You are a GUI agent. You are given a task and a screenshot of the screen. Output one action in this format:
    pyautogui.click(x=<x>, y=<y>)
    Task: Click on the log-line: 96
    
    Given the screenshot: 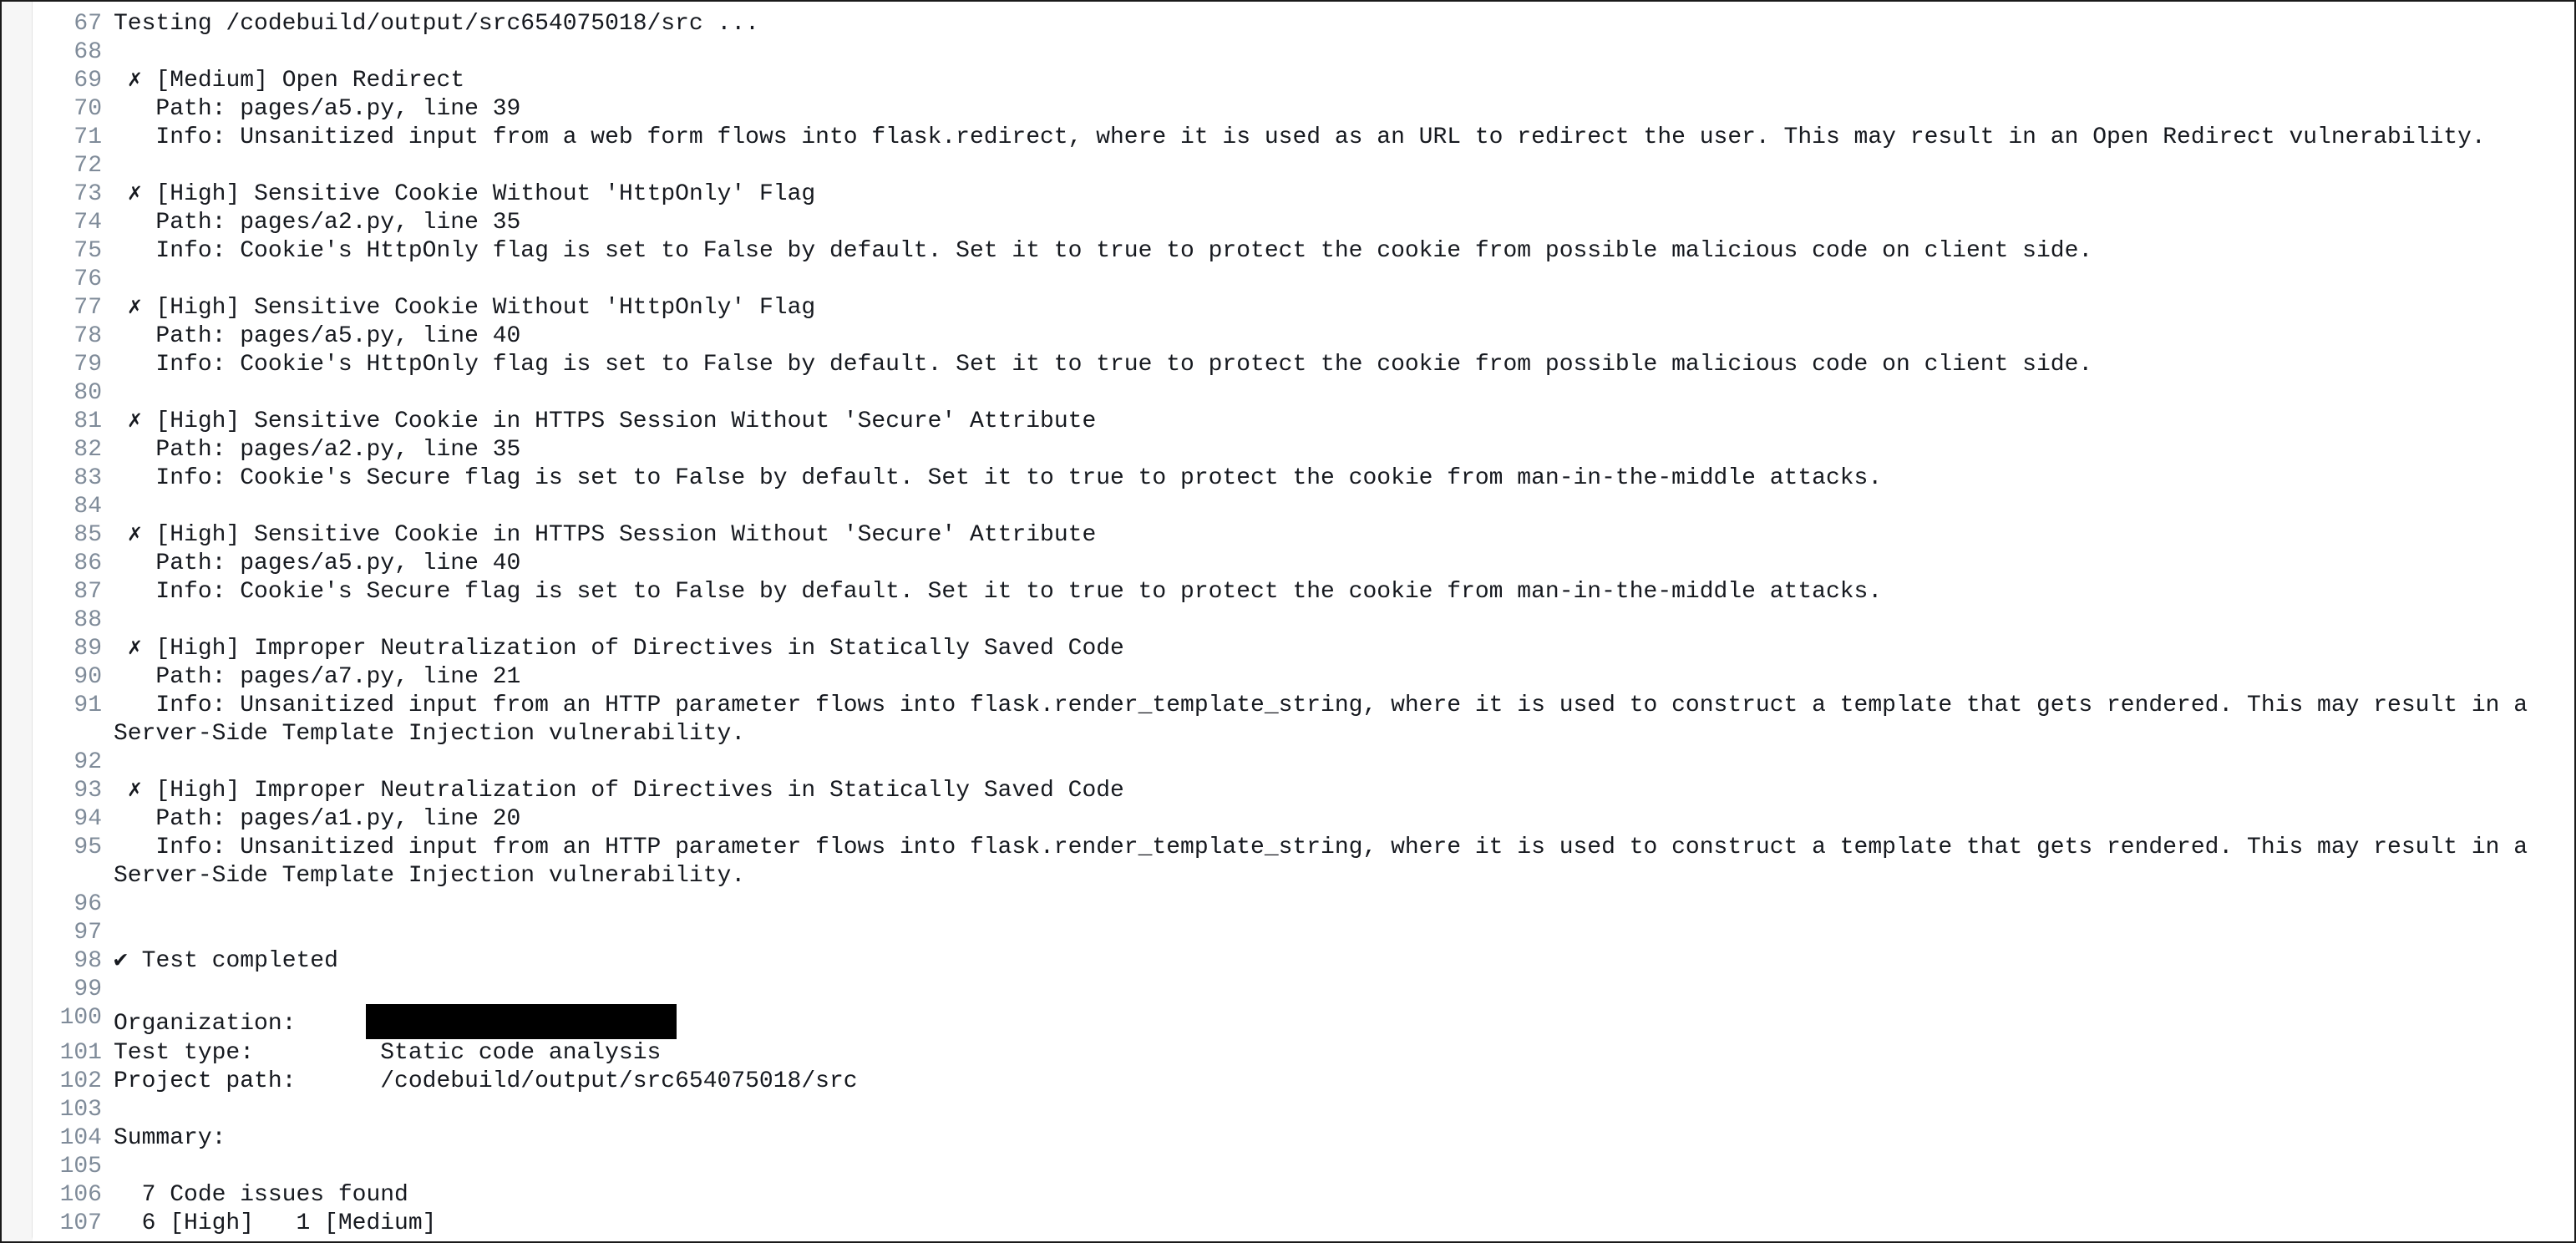 What is the action you would take?
    pyautogui.click(x=1303, y=904)
    